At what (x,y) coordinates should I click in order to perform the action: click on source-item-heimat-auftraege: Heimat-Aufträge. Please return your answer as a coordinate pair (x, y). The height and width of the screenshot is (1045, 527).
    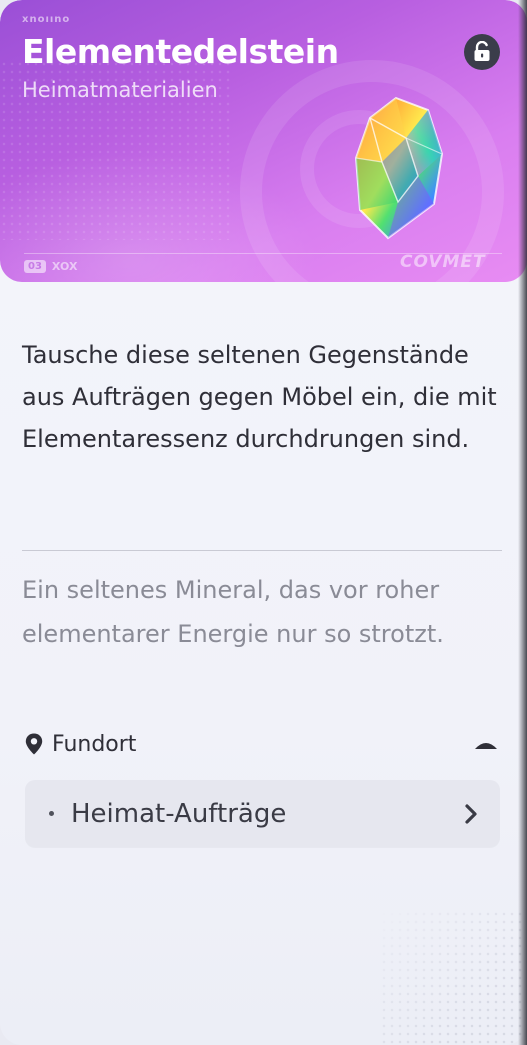
    Looking at the image, I should click on (262, 813).